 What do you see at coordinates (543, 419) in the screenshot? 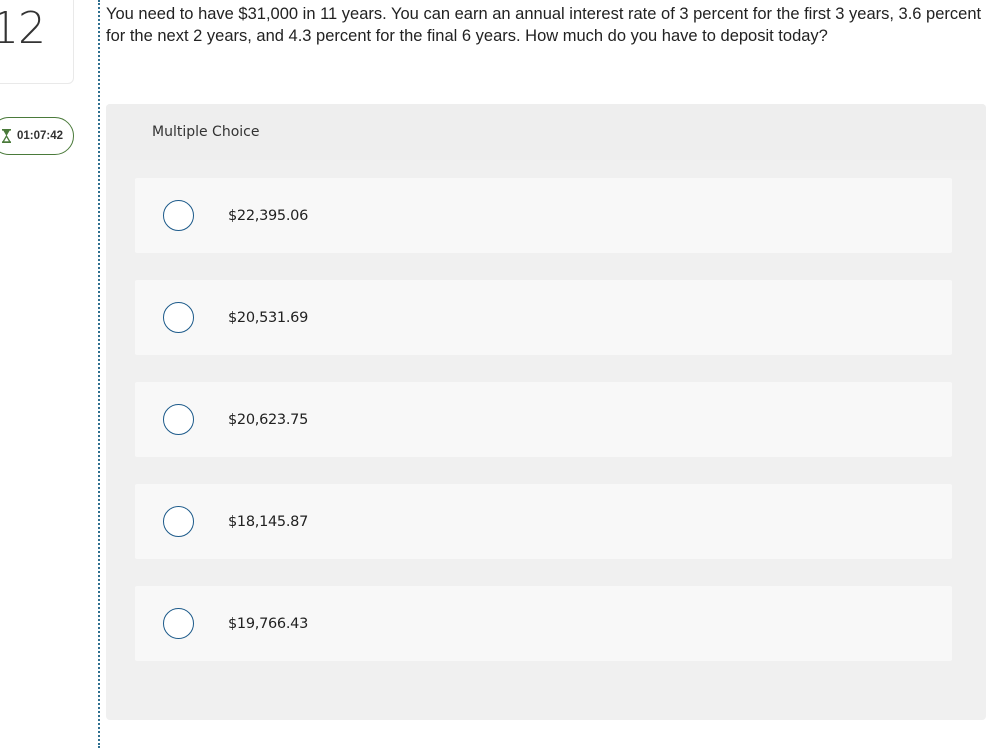
I see `choice-option-3: $20,623.75` at bounding box center [543, 419].